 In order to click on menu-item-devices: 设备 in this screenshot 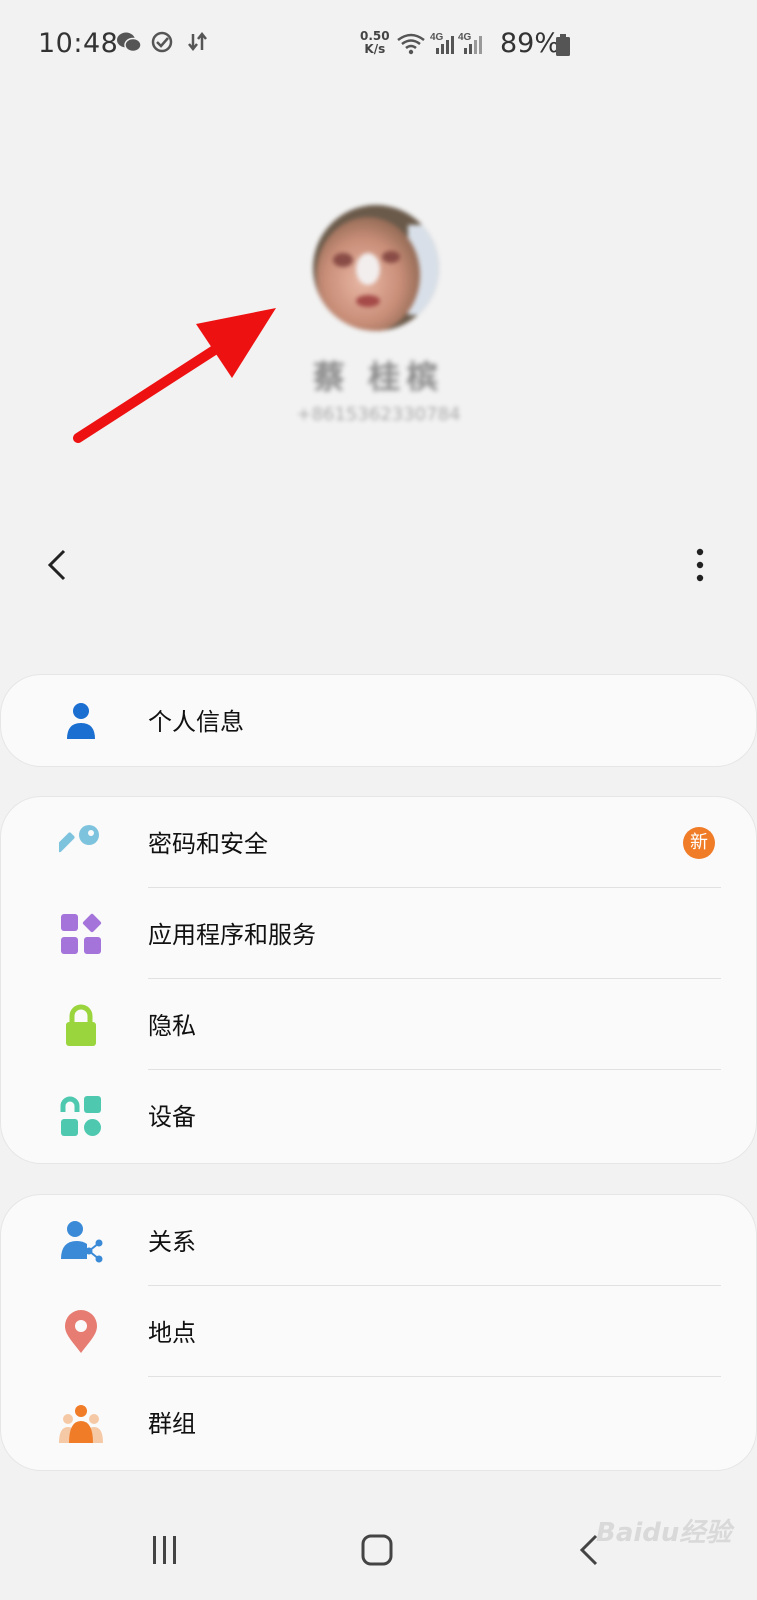, I will do `click(378, 1115)`.